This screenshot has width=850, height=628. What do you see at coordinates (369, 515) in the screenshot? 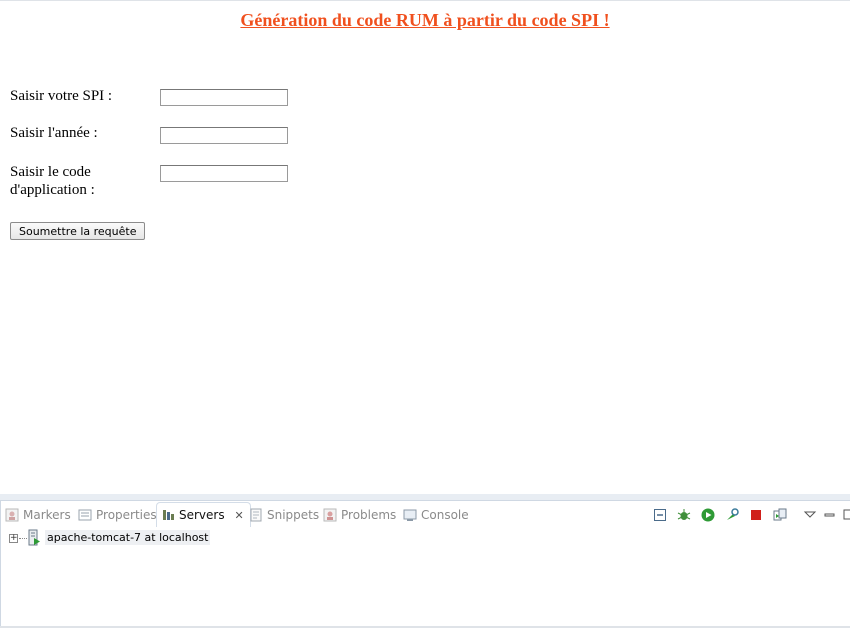
I see `tab-label: Problems` at bounding box center [369, 515].